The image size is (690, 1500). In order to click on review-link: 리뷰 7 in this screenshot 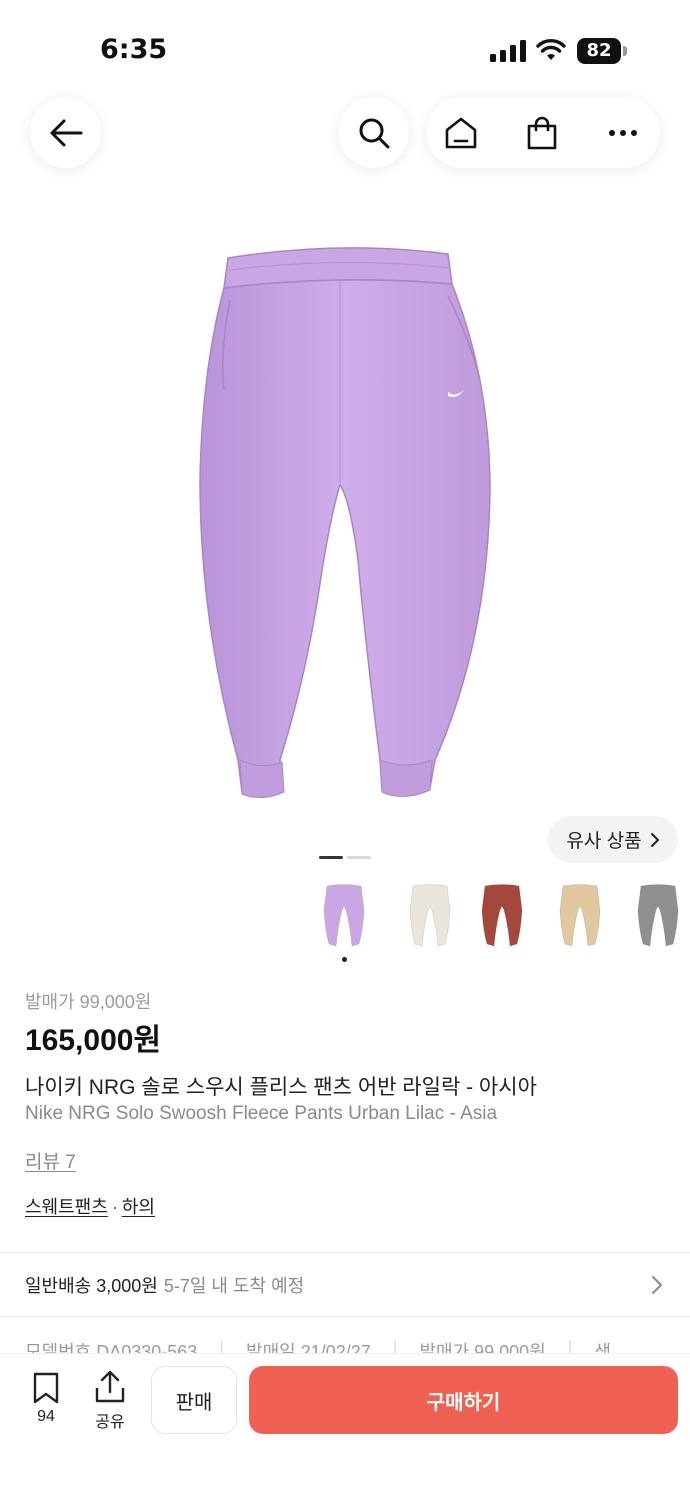, I will do `click(50, 1160)`.